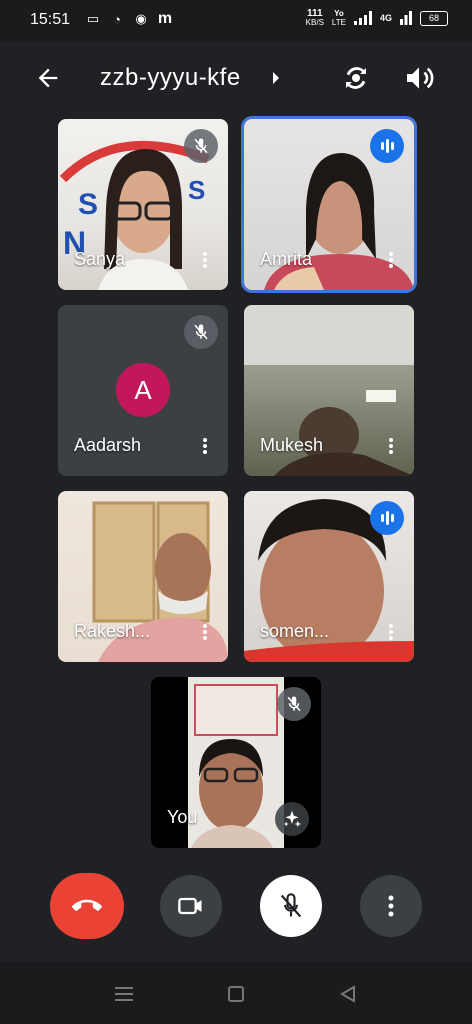 This screenshot has width=472, height=1024. I want to click on camera-toggle-button, so click(191, 906).